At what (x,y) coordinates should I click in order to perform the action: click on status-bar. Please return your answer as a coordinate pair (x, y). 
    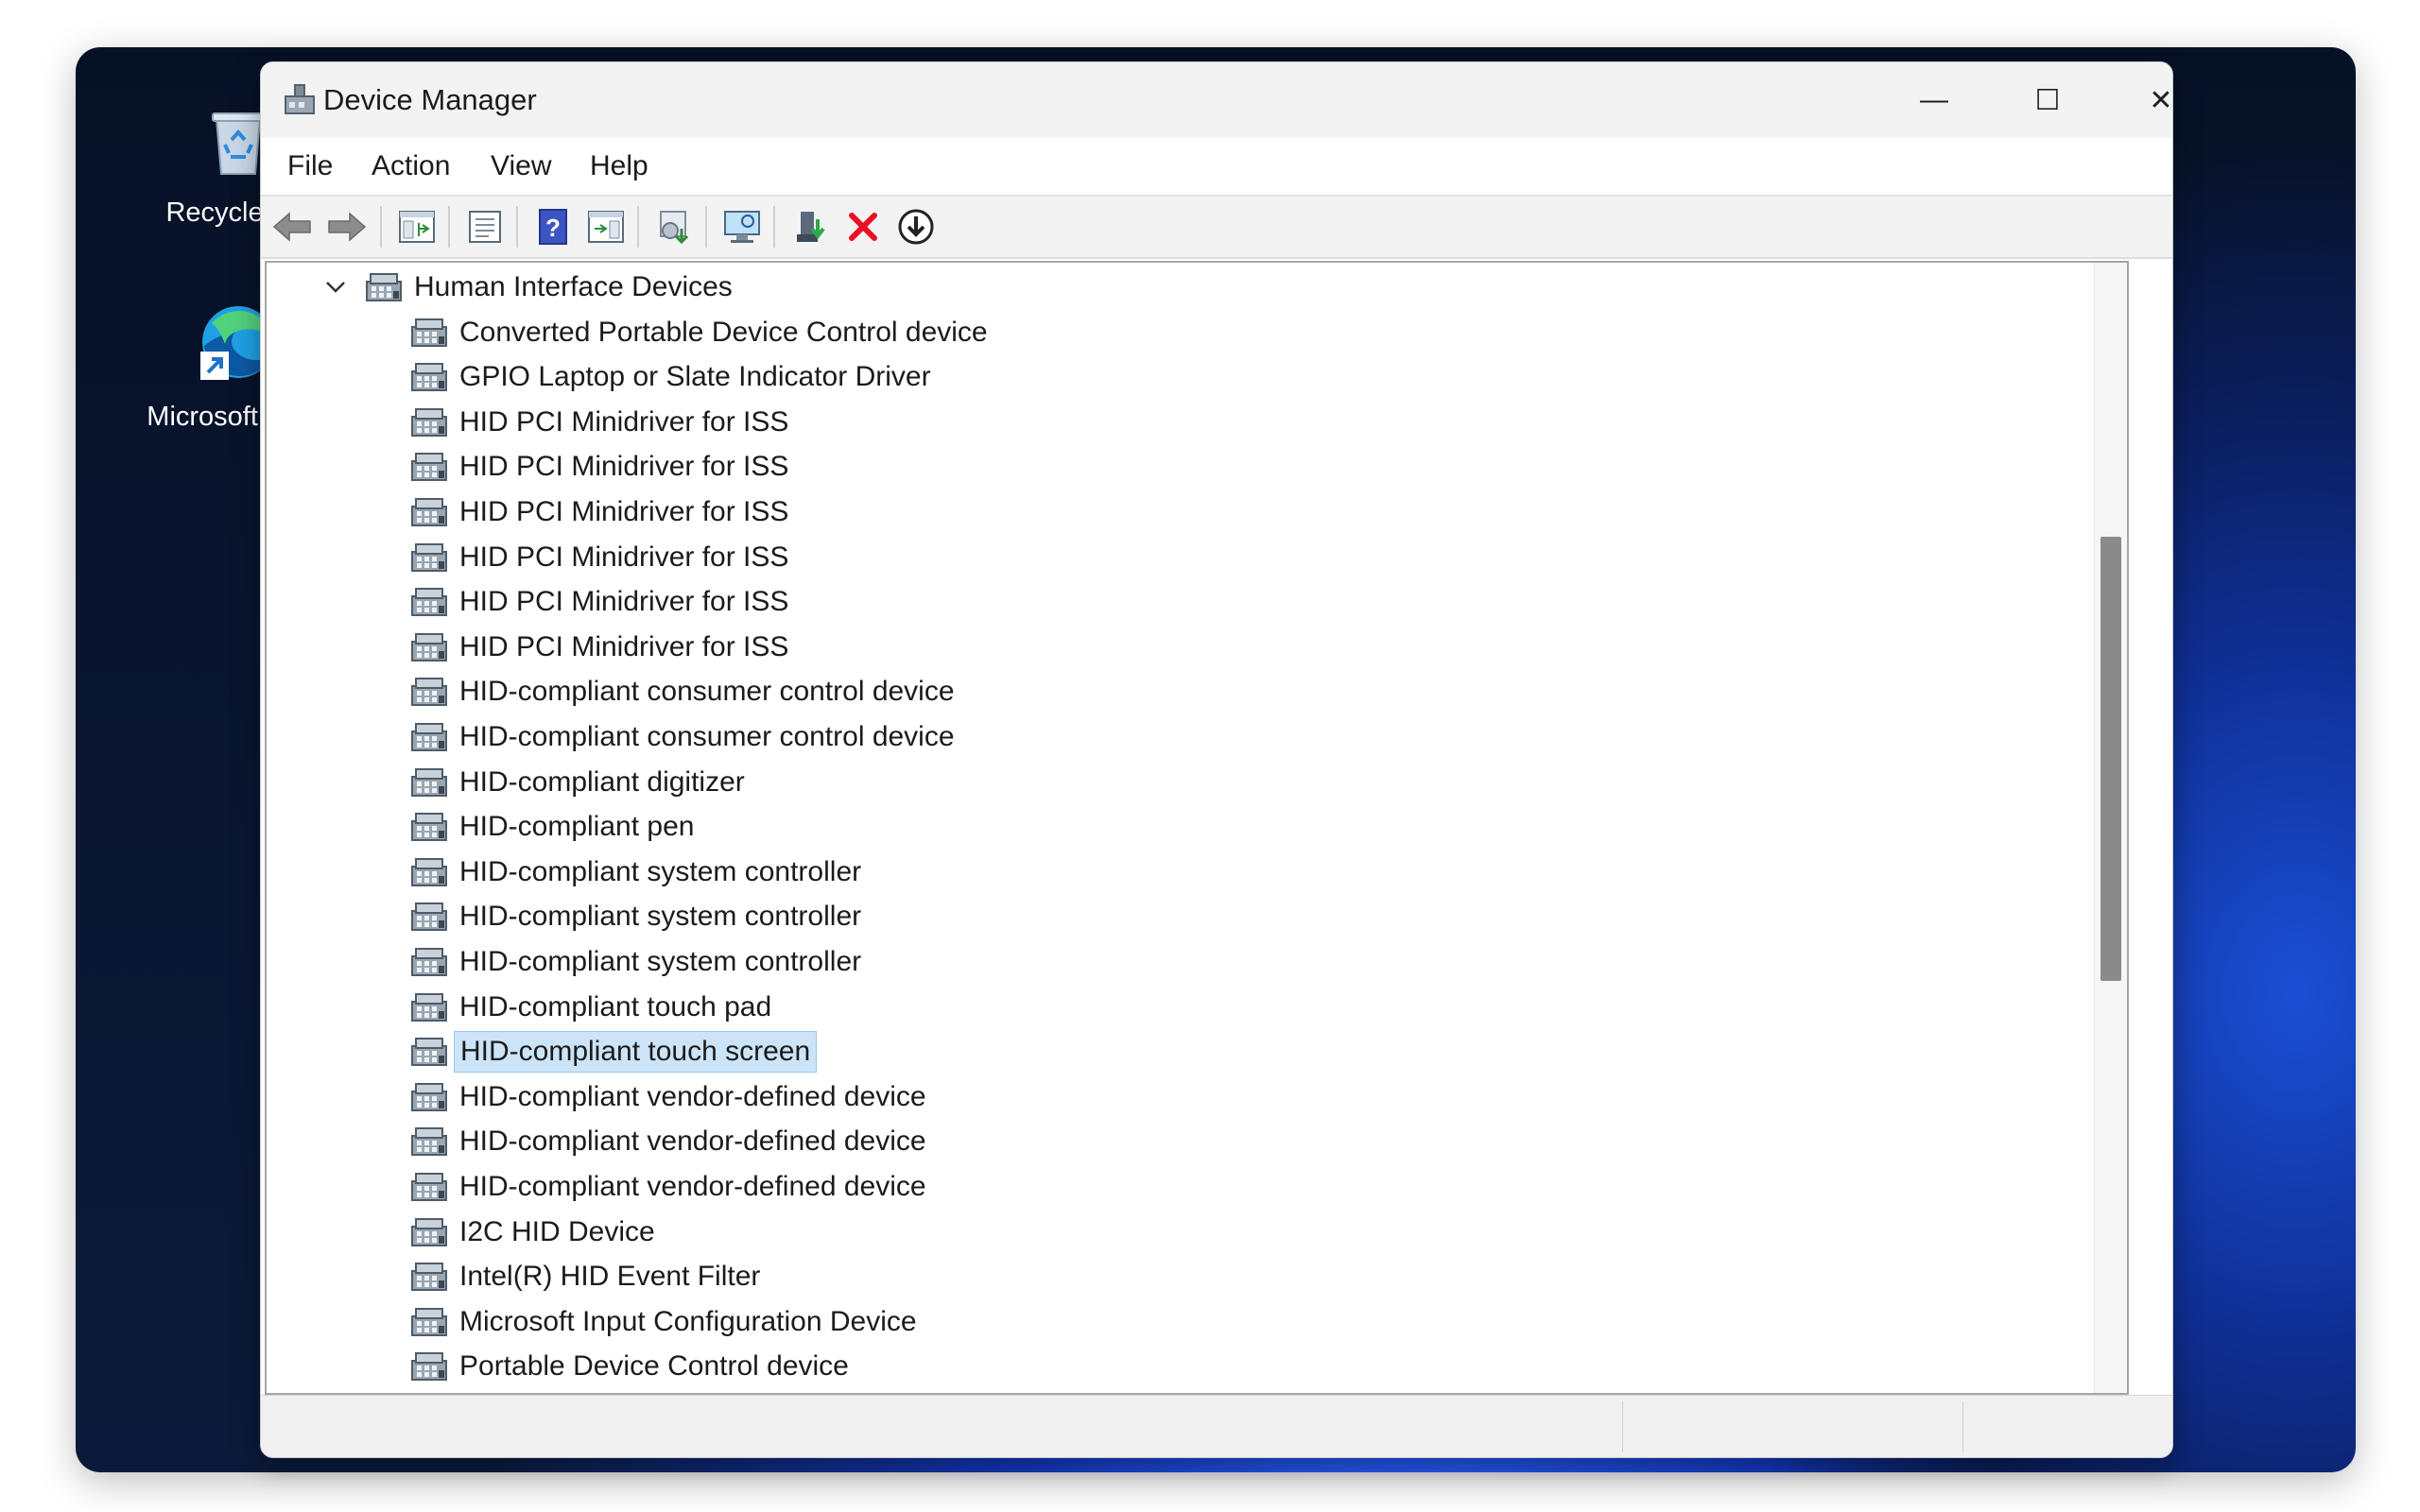
    Looking at the image, I should click on (1217, 1426).